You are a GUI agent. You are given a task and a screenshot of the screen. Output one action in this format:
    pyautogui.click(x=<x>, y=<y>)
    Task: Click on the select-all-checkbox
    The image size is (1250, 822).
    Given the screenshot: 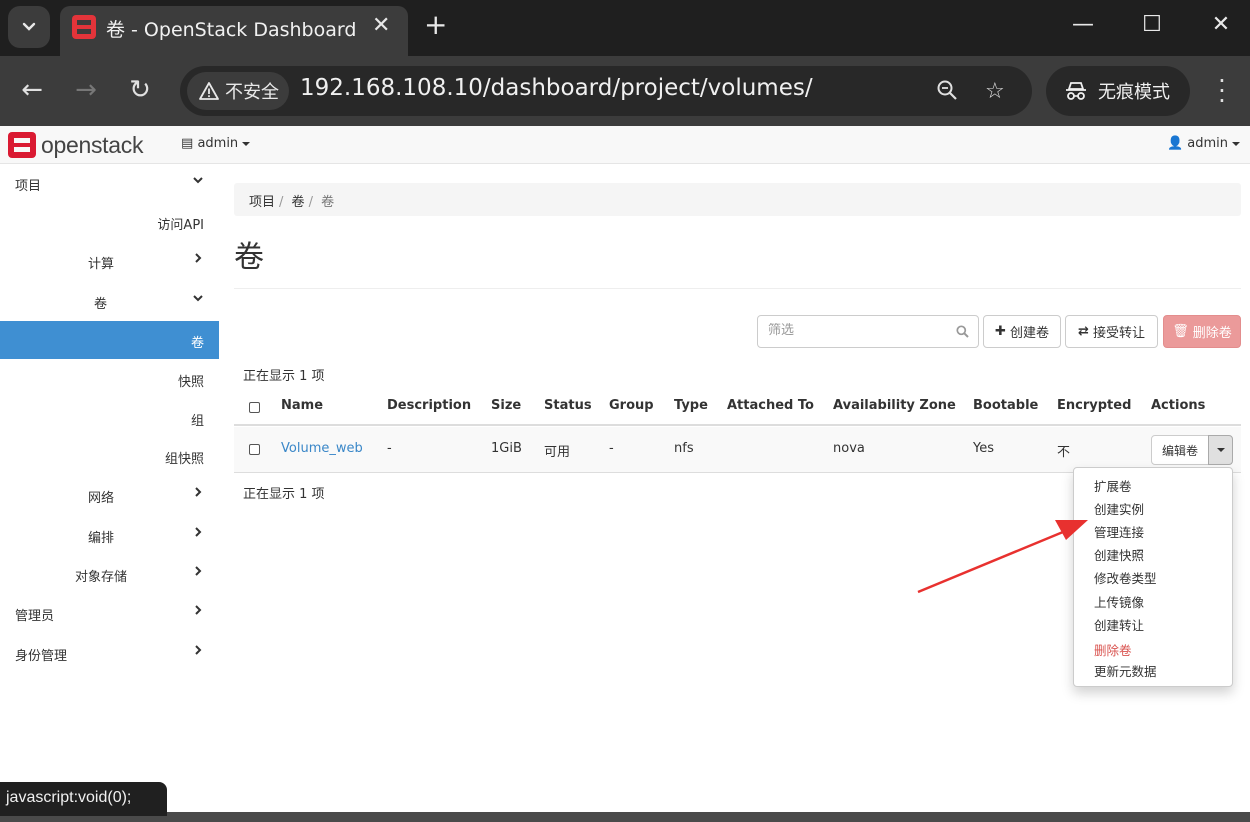 What is the action you would take?
    pyautogui.click(x=254, y=407)
    